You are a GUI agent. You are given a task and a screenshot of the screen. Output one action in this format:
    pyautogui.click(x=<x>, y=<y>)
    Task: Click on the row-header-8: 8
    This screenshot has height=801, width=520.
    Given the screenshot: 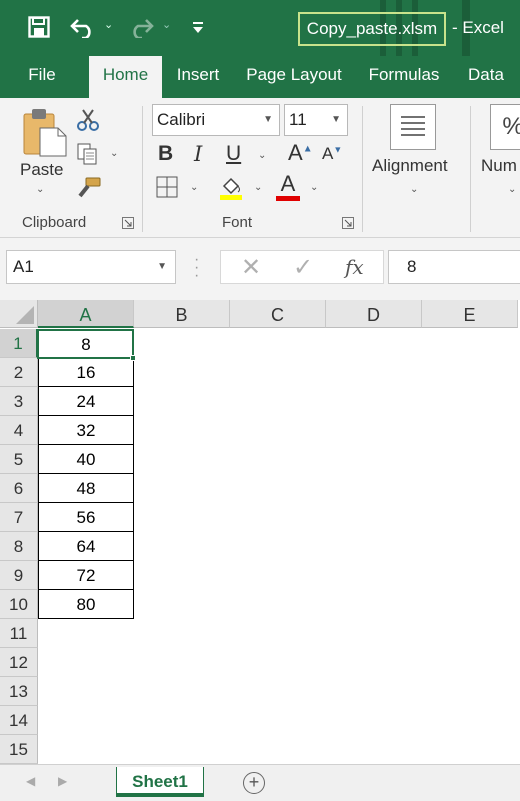 What is the action you would take?
    pyautogui.click(x=19, y=546)
    